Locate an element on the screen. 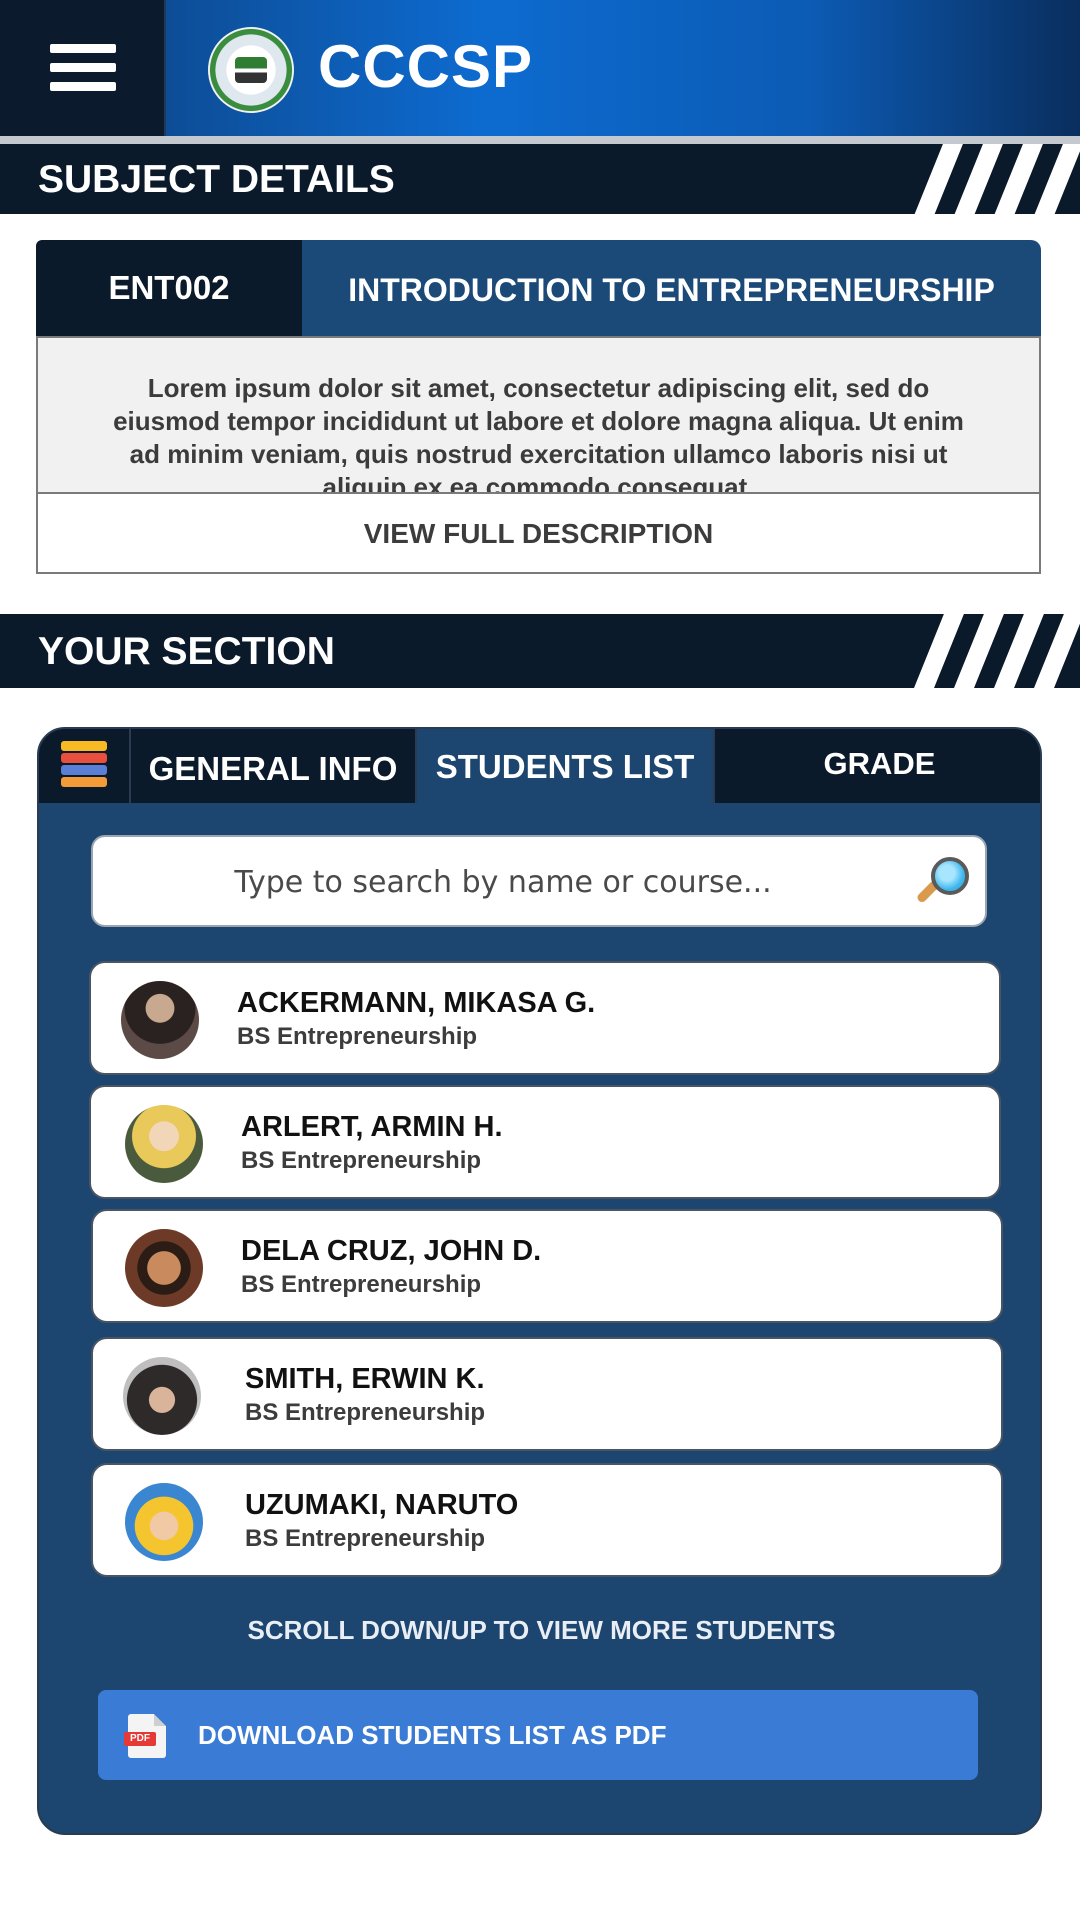  college-logo is located at coordinates (251, 70).